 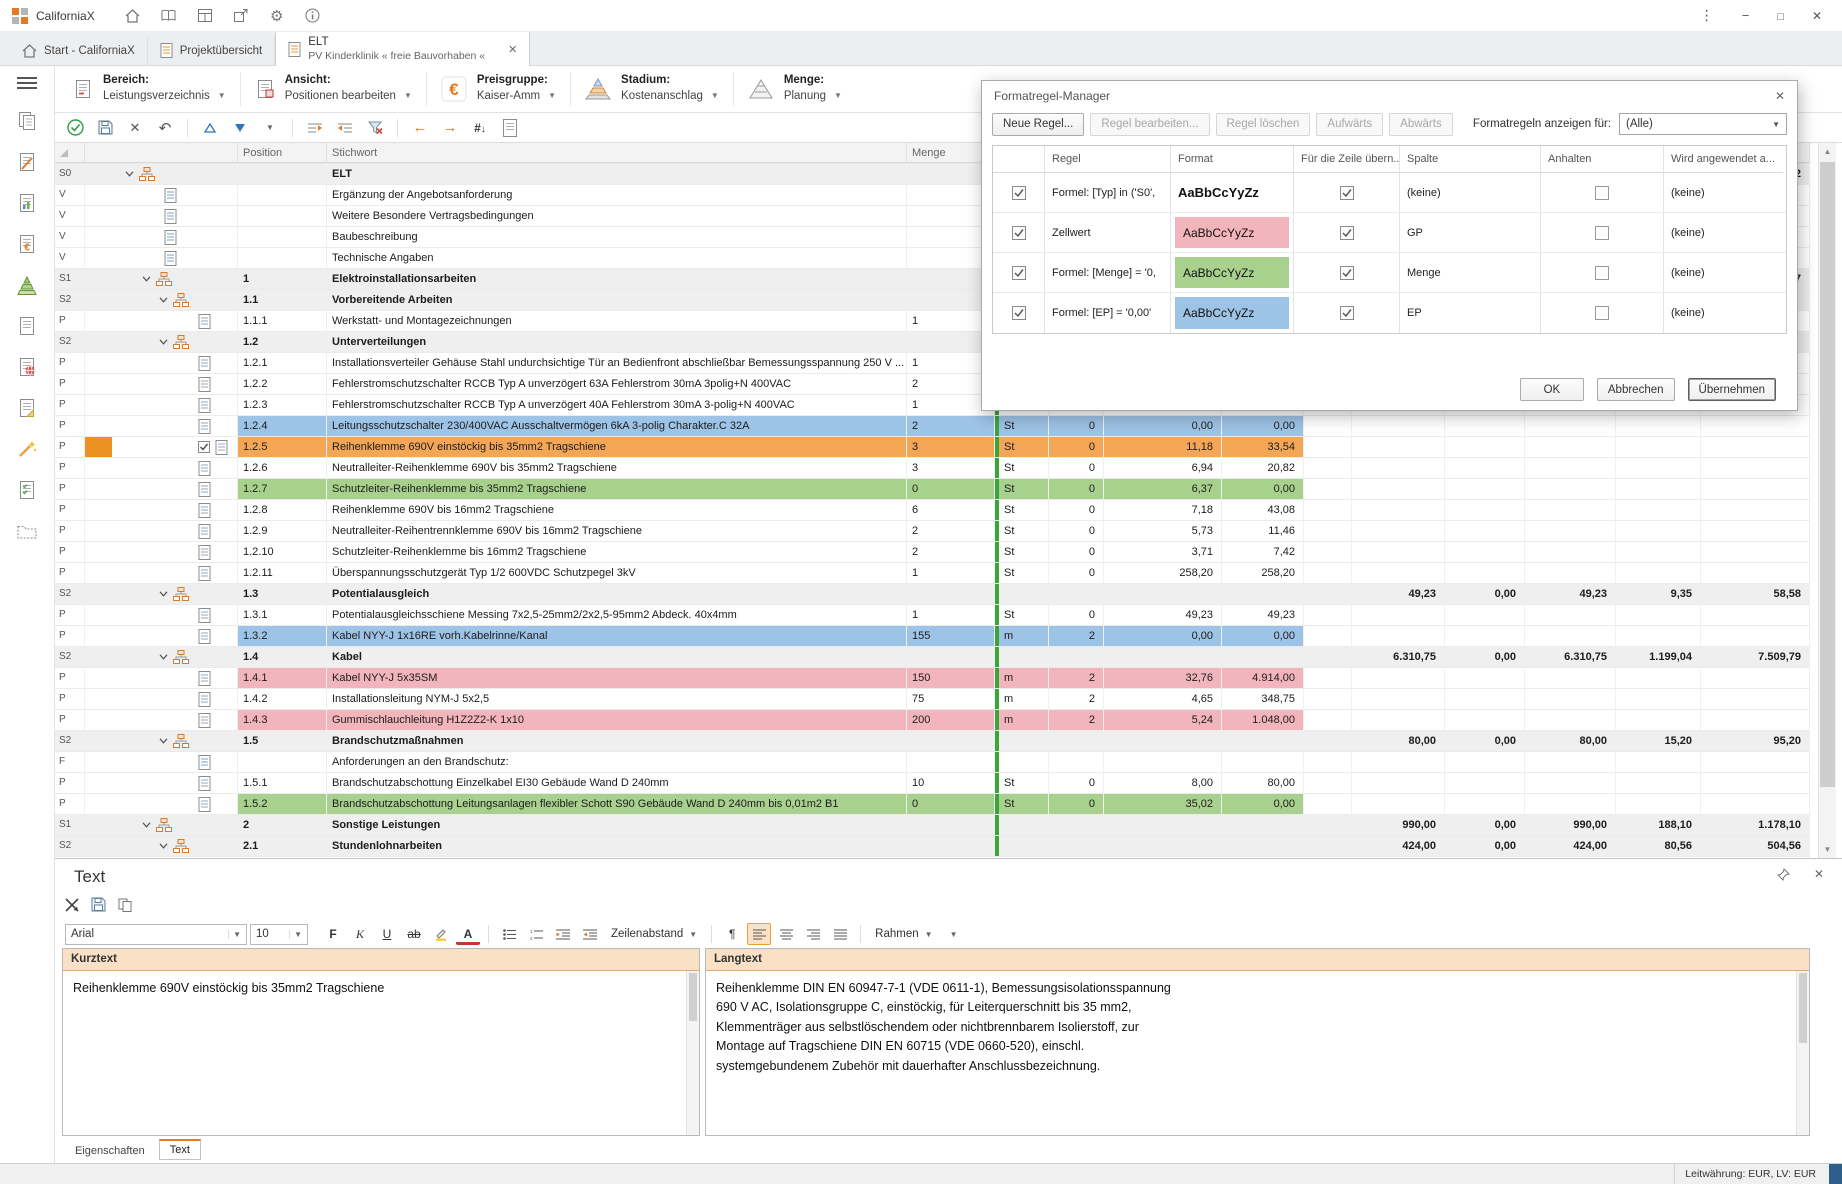 I want to click on cell-position: 1.2.1, so click(x=282, y=363).